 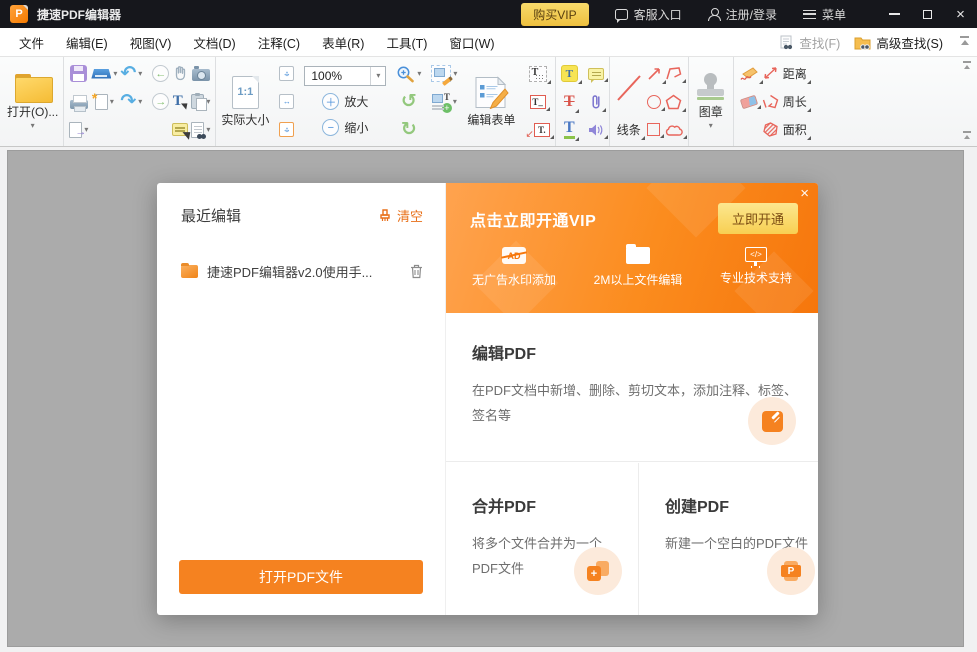 What do you see at coordinates (345, 128) in the screenshot?
I see `zoom-out-button: − 缩小` at bounding box center [345, 128].